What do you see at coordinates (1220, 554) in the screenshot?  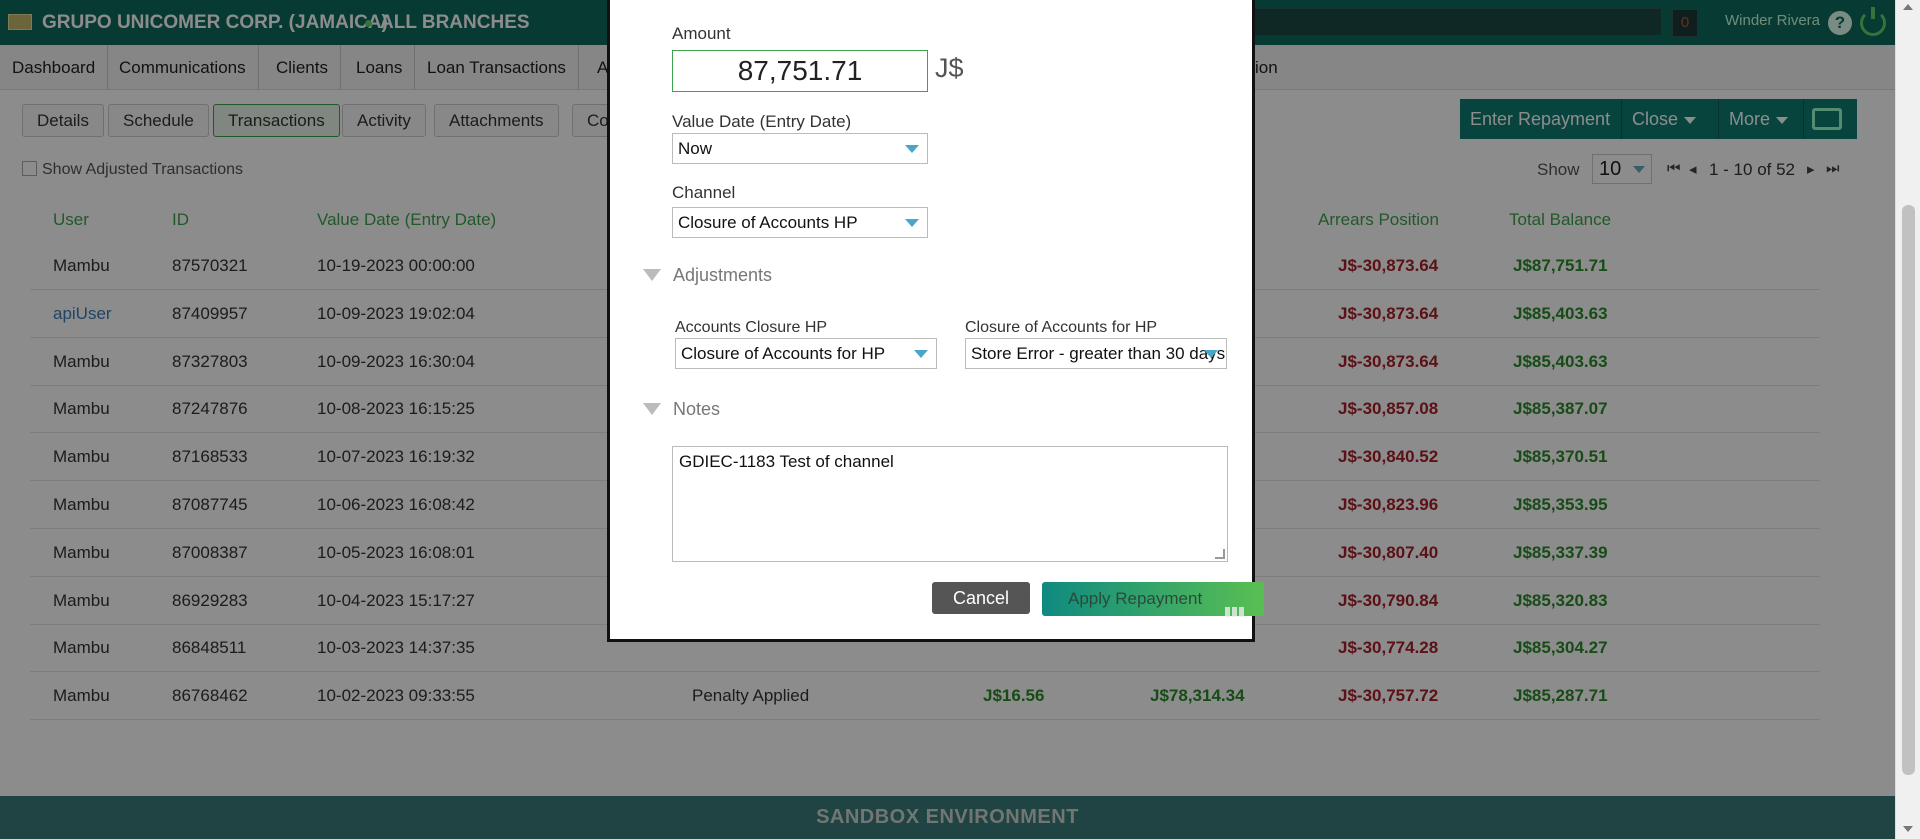 I see `resize-handle-icon` at bounding box center [1220, 554].